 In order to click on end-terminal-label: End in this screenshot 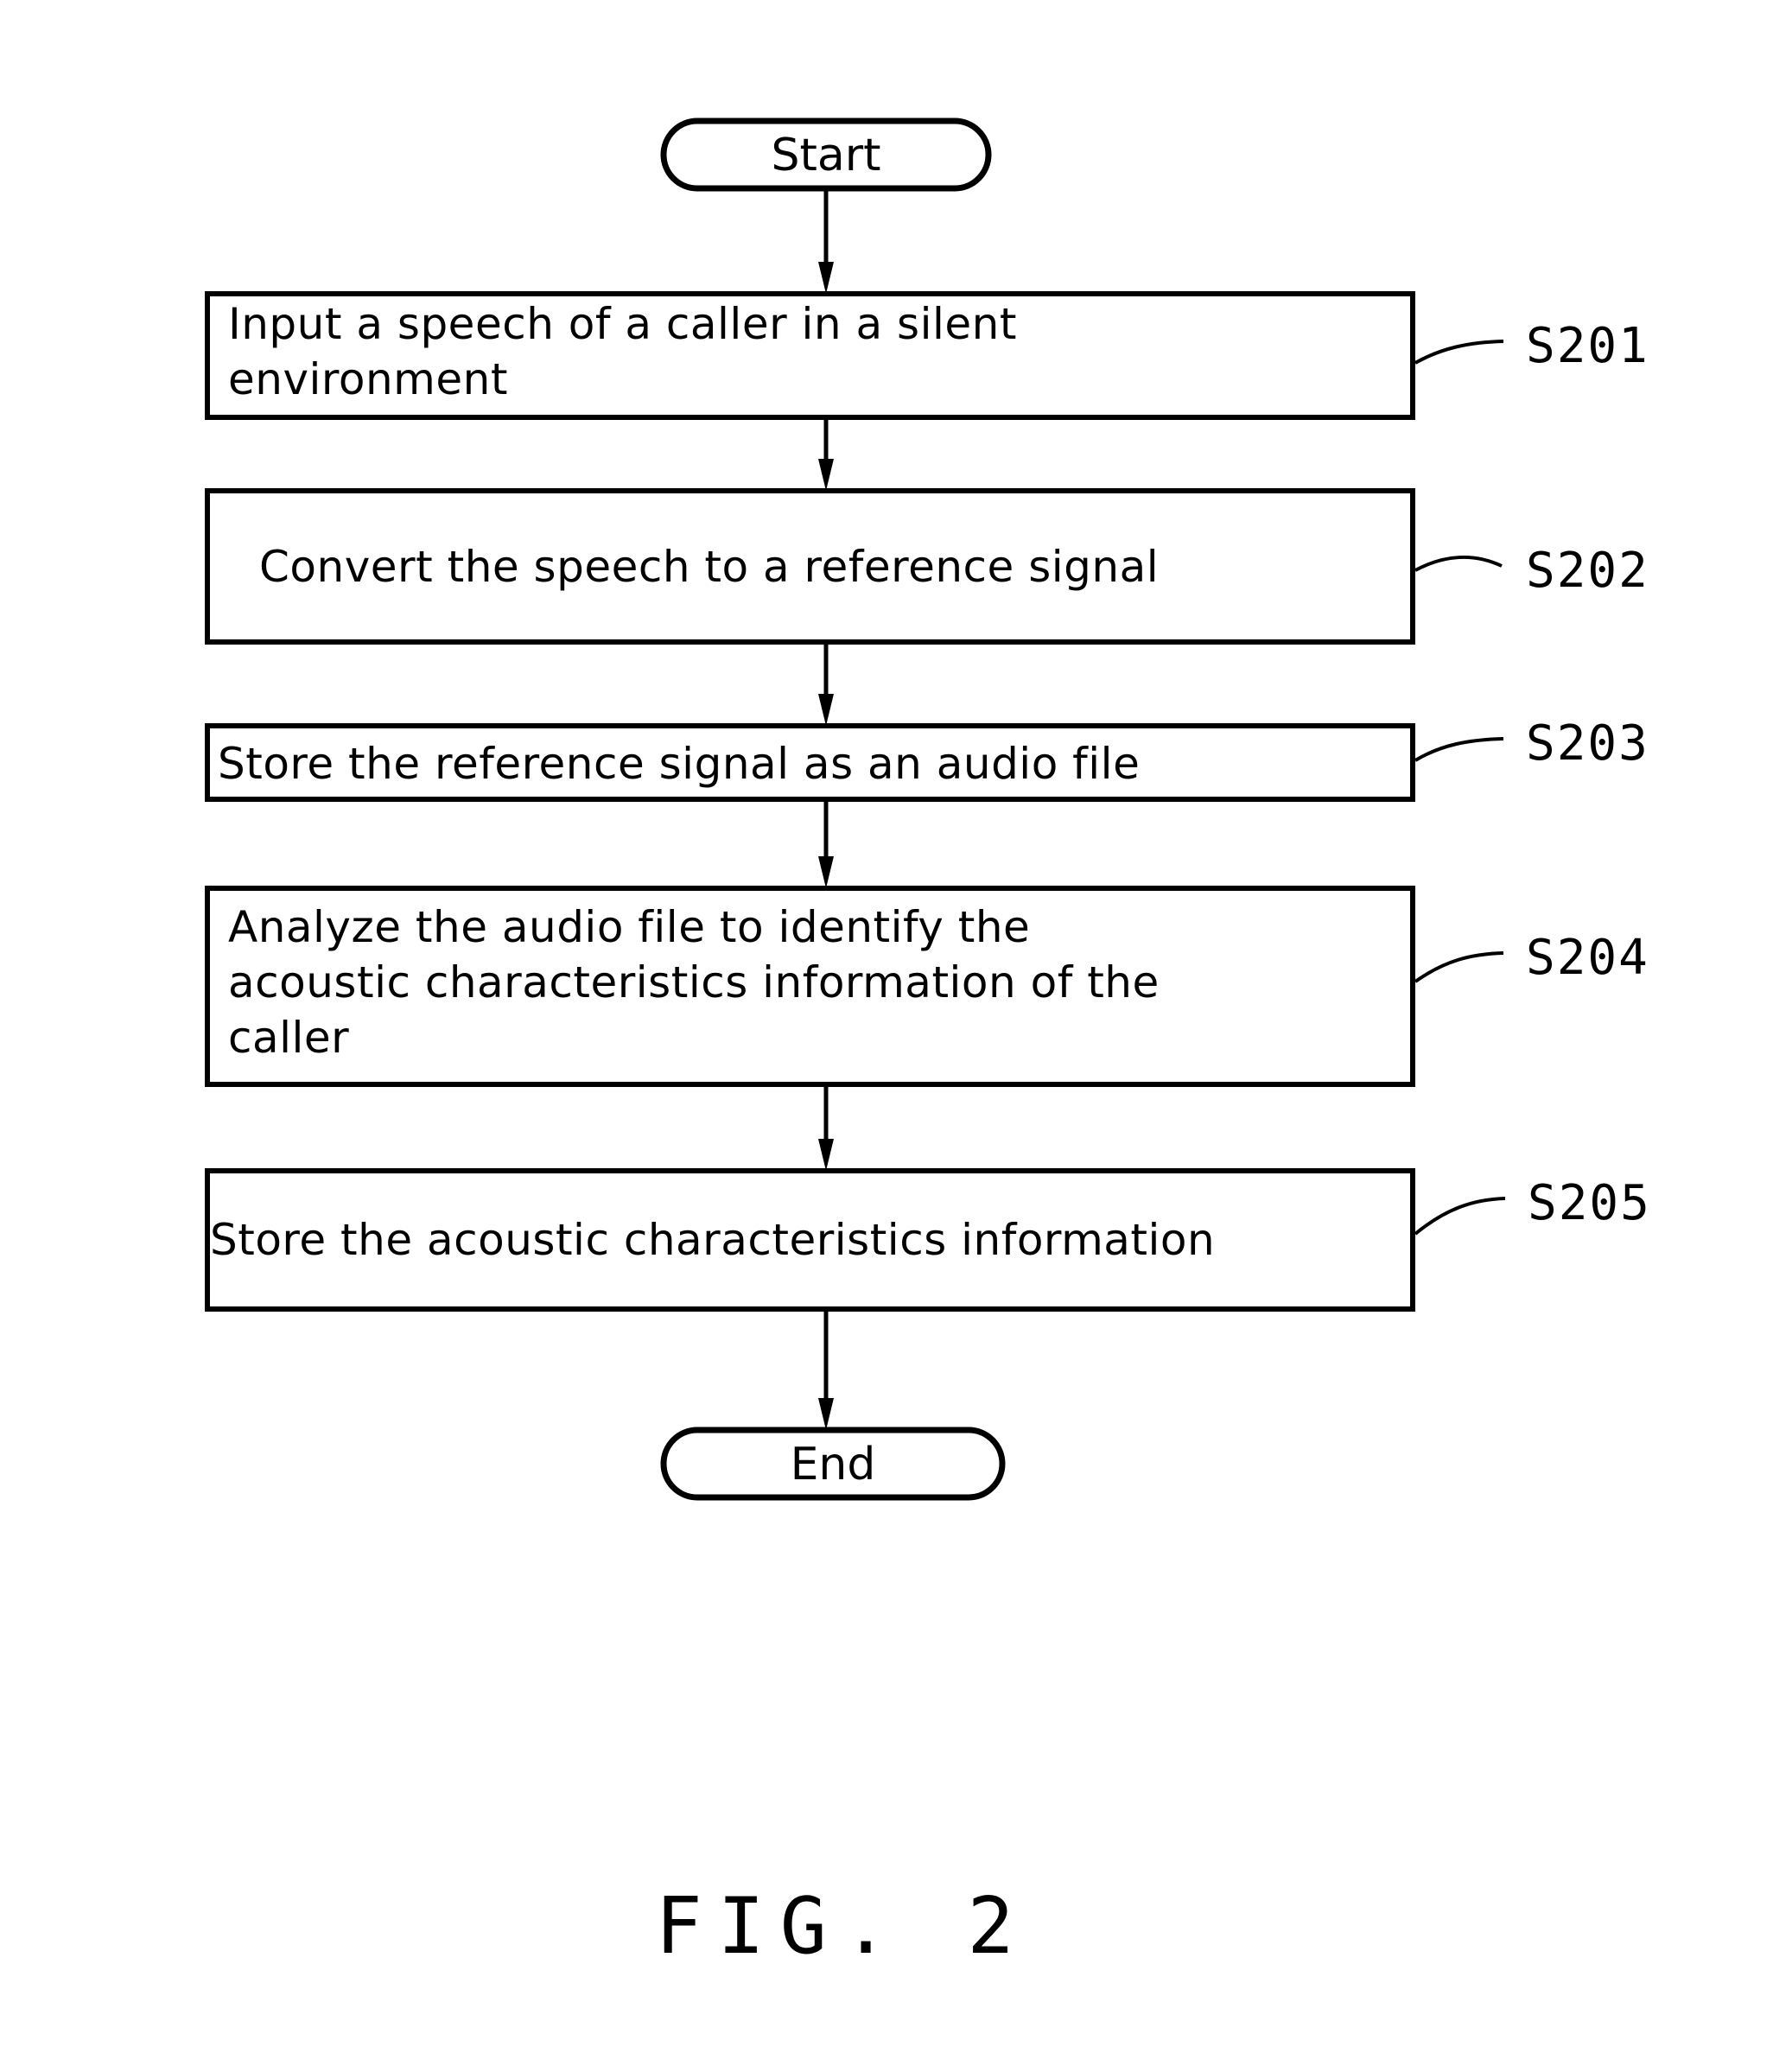, I will do `click(833, 1464)`.